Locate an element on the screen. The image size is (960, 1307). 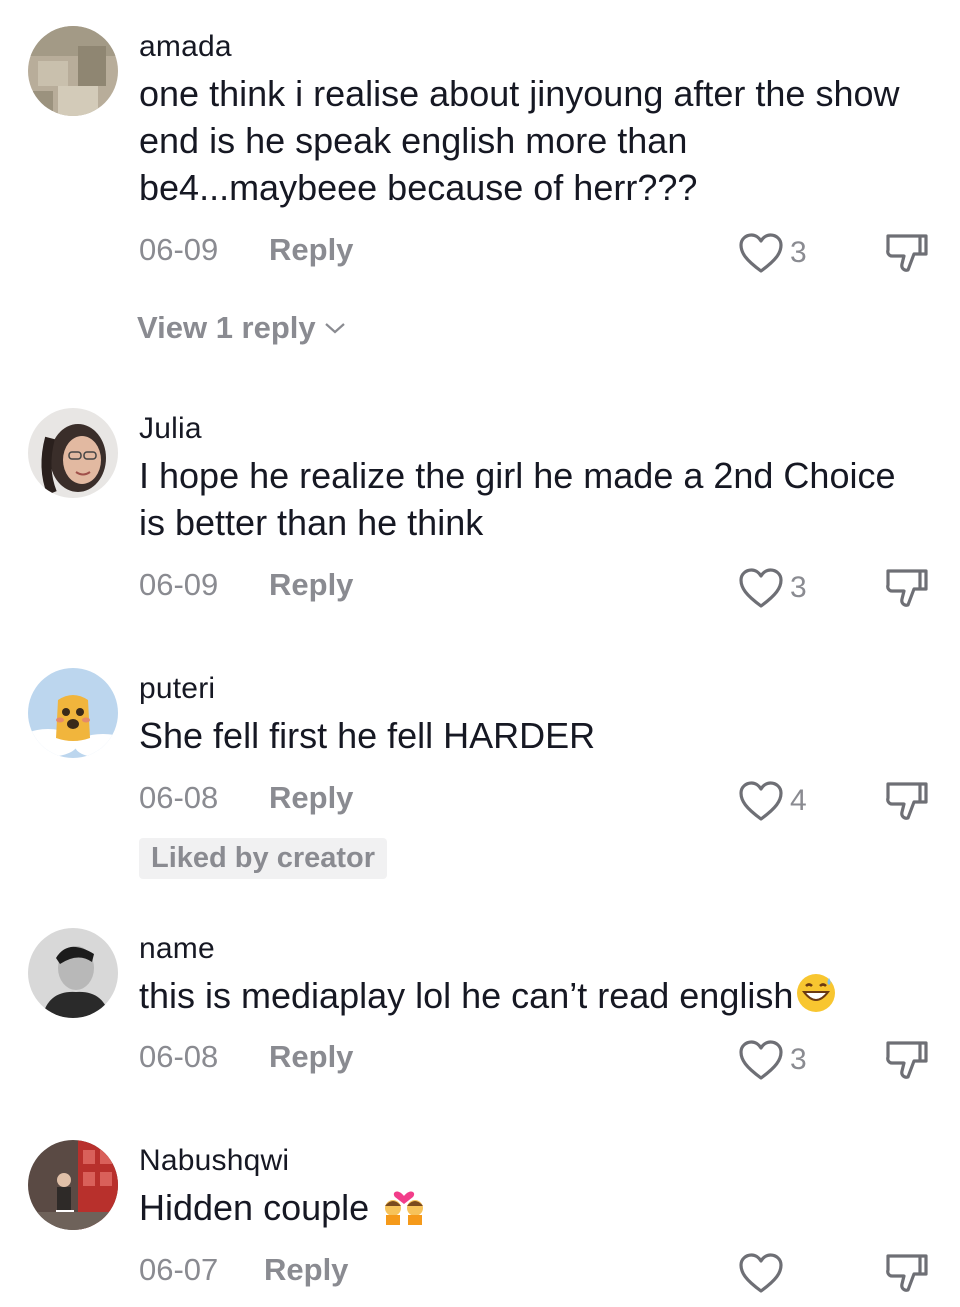
like-count: 4 is located at coordinates (798, 800).